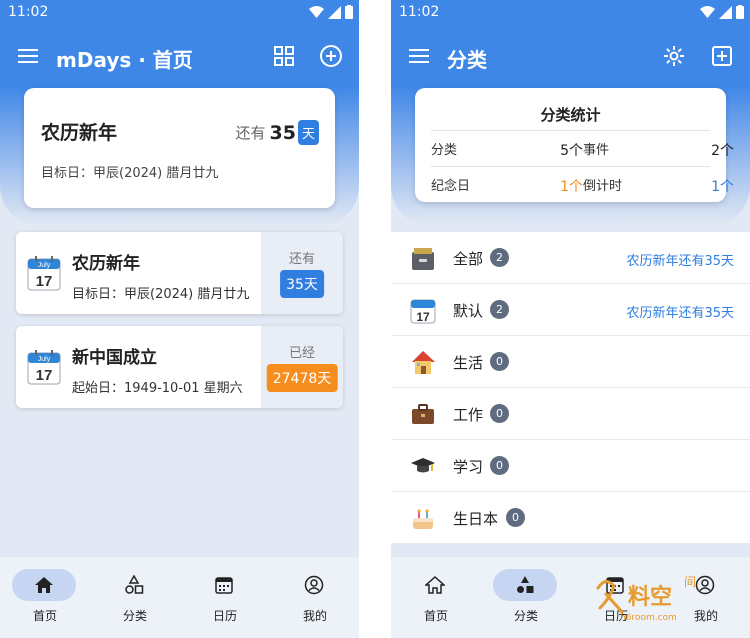 Image resolution: width=750 pixels, height=638 pixels. Describe the element at coordinates (284, 56) in the screenshot. I see `grid-view-icon` at that location.